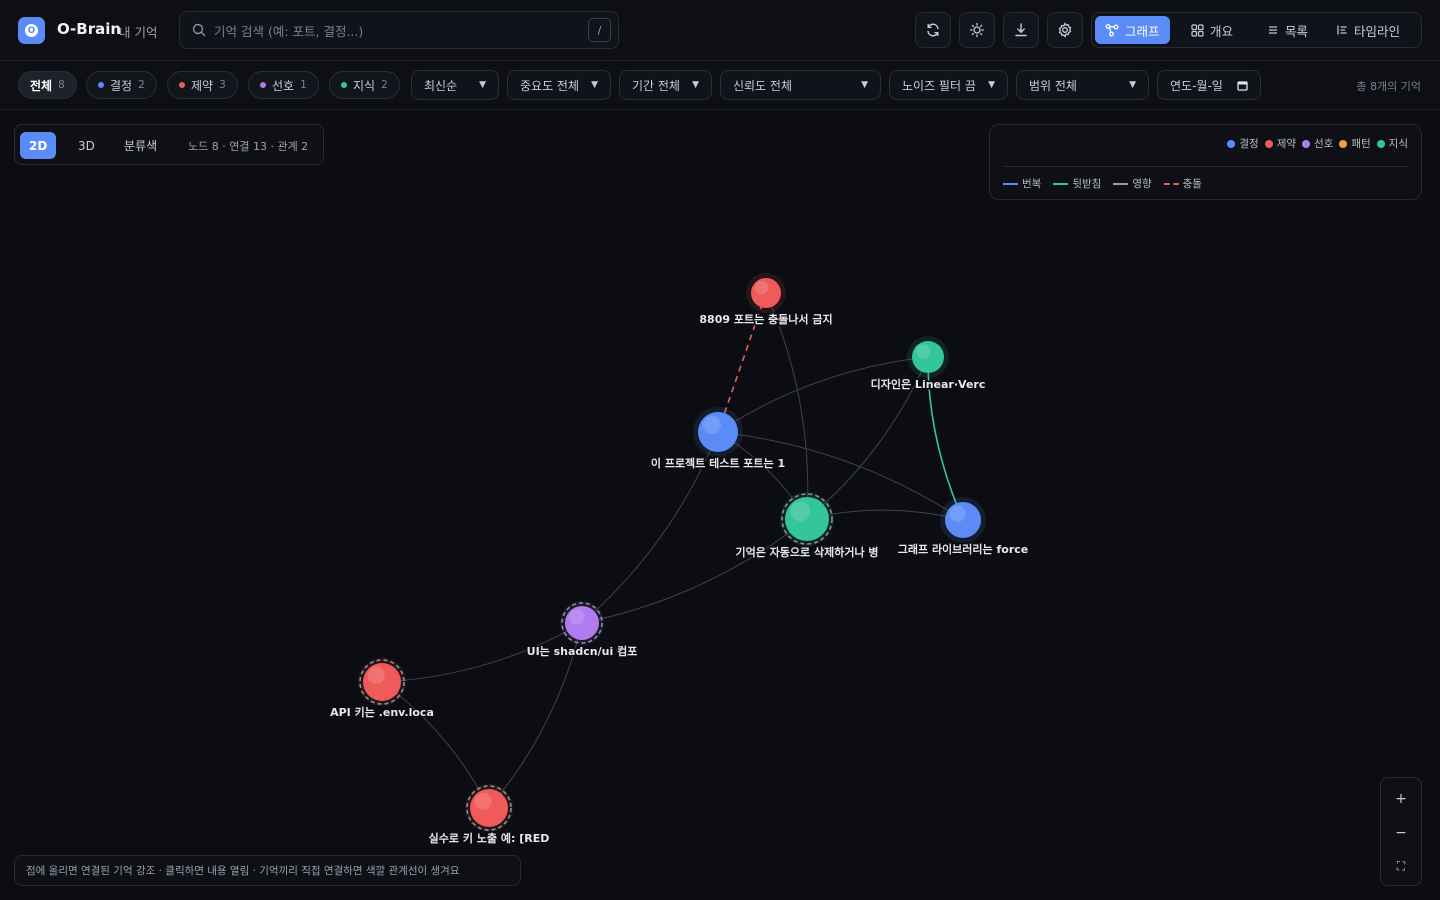 Image resolution: width=1440 pixels, height=900 pixels. I want to click on grid-icon, so click(1197, 30).